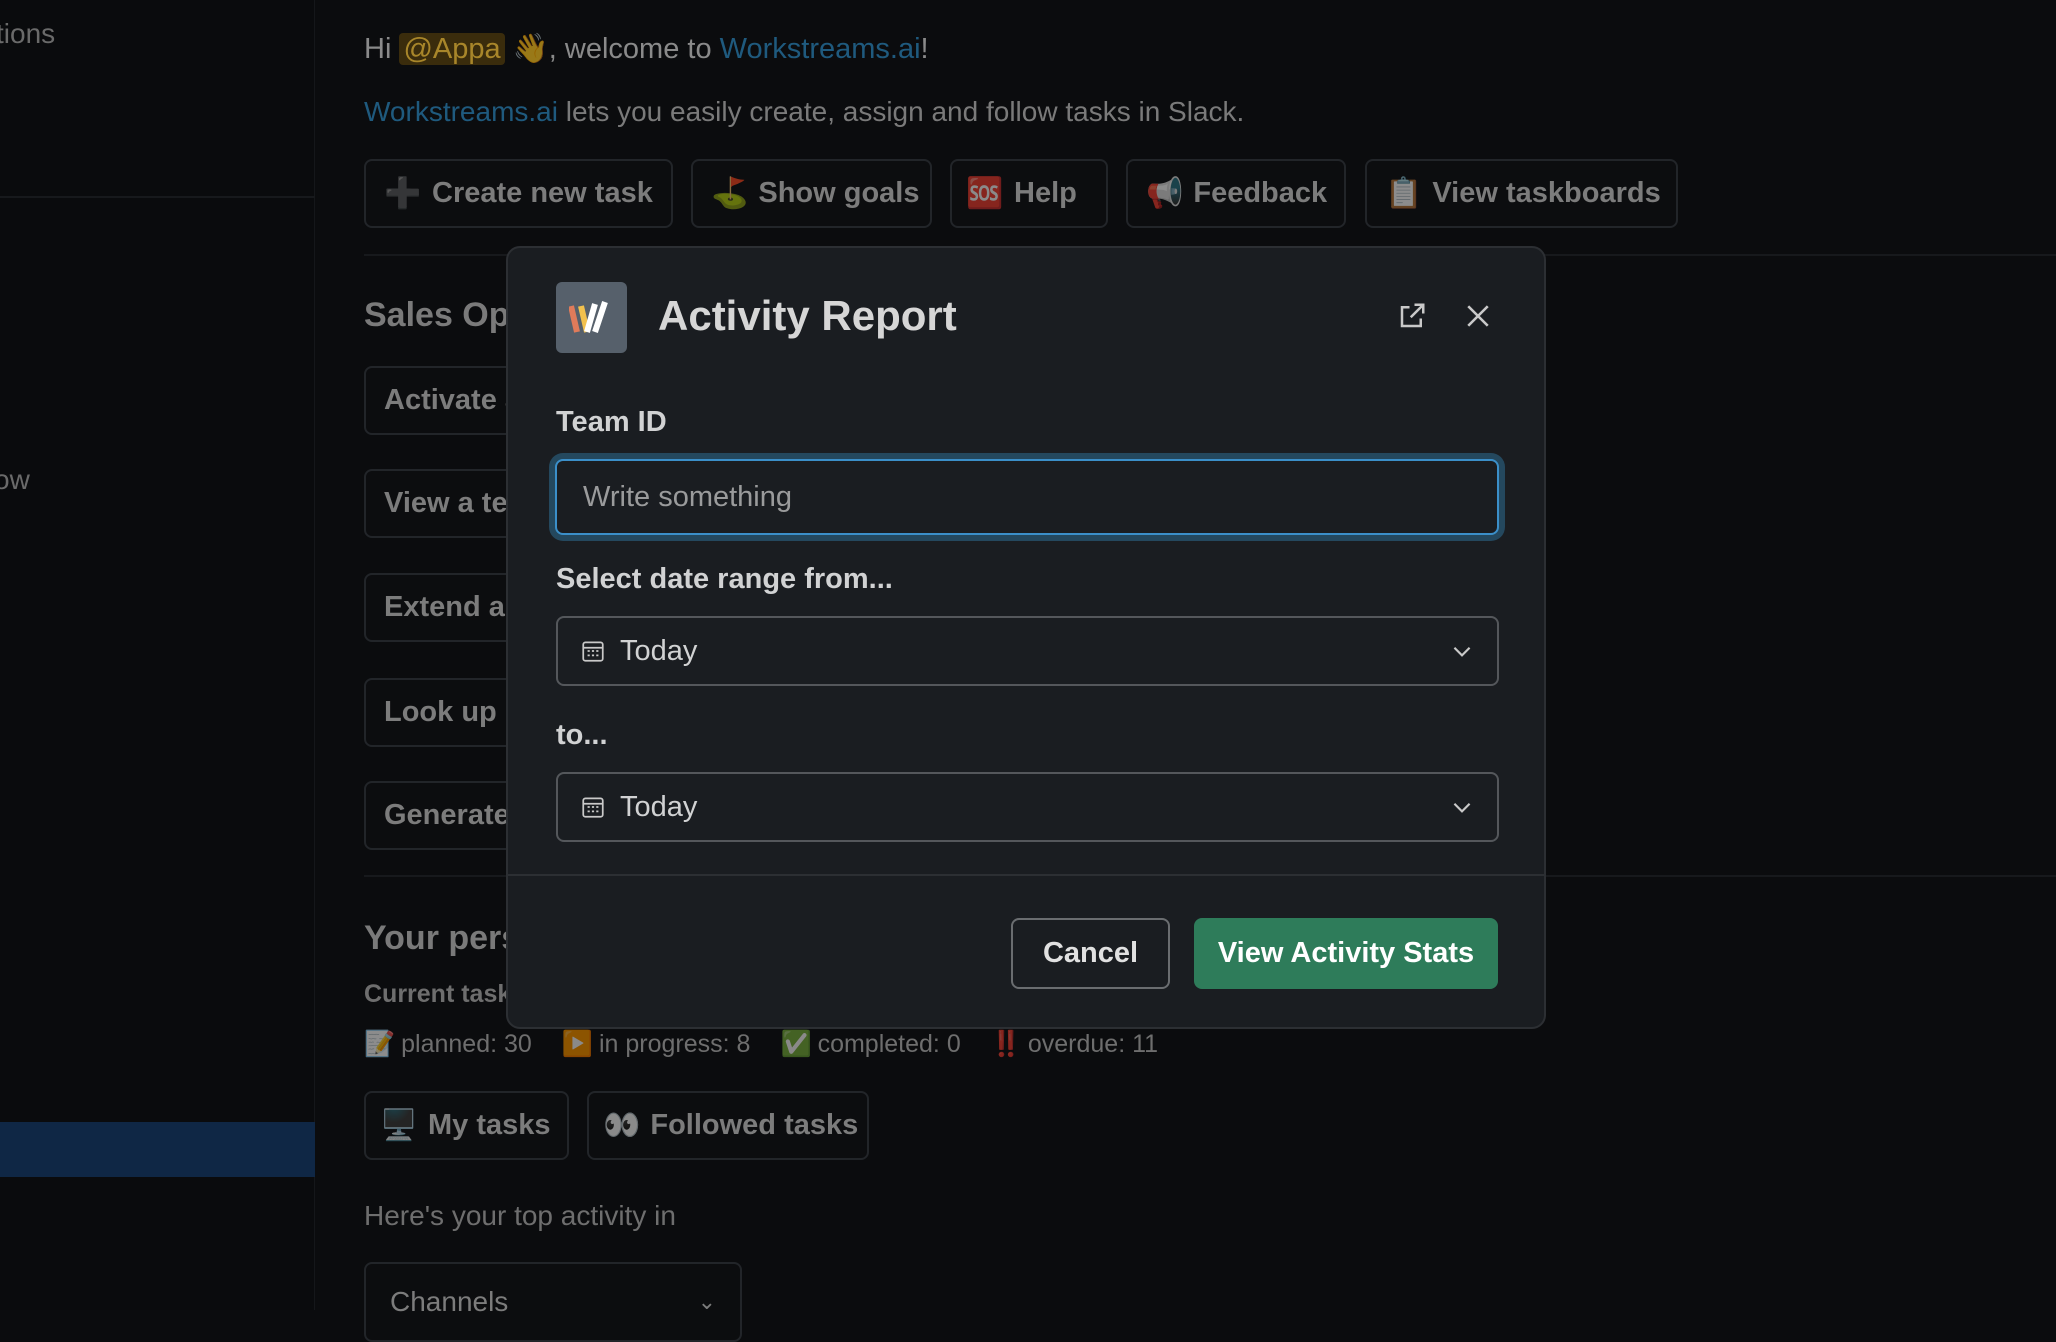 The height and width of the screenshot is (1342, 2056). I want to click on double-exclamation-icon: ‼️, so click(1006, 1044).